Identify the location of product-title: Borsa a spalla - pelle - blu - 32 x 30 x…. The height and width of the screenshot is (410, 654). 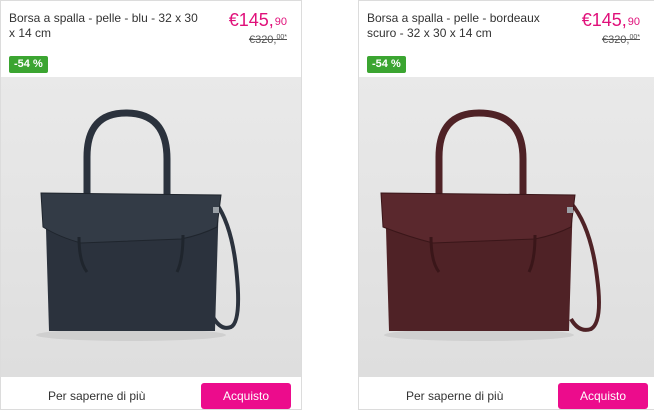
(104, 26).